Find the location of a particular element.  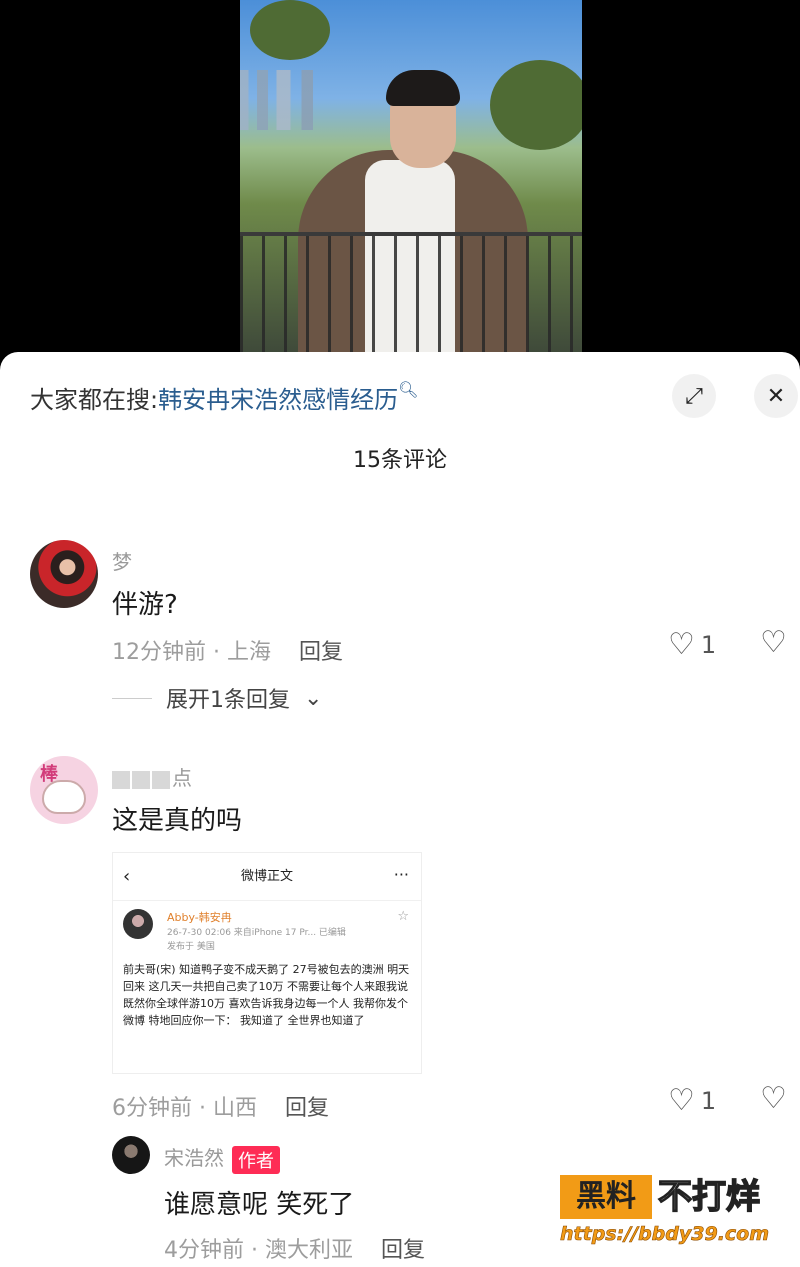

author-badge: 作者 is located at coordinates (256, 1159).